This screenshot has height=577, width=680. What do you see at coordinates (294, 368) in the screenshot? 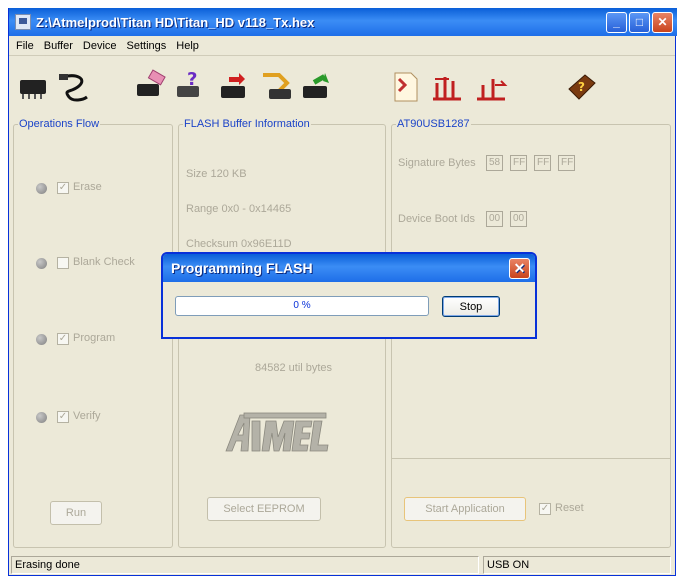
I see `util-bytes-text: 84582 util bytes` at bounding box center [294, 368].